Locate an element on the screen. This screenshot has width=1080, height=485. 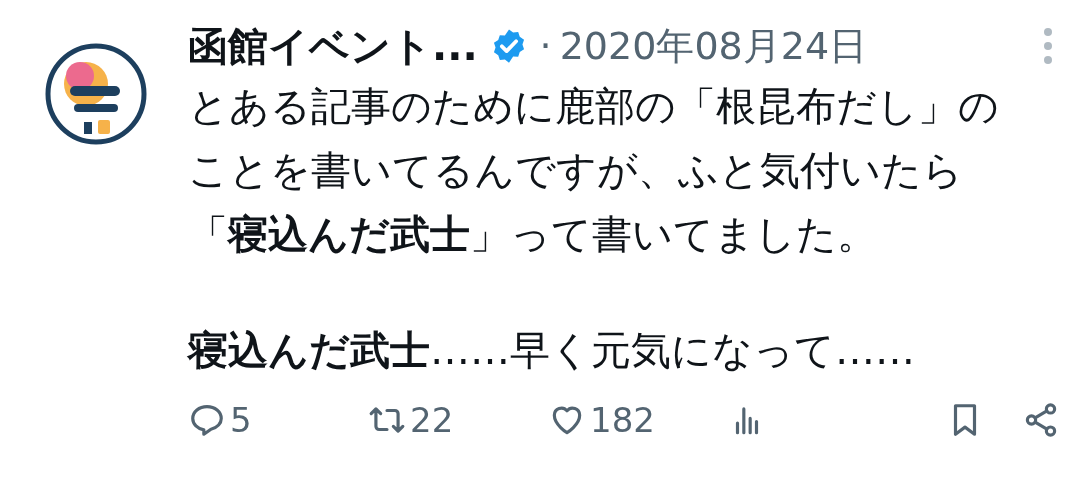
like-button: 182 is located at coordinates (638, 420).